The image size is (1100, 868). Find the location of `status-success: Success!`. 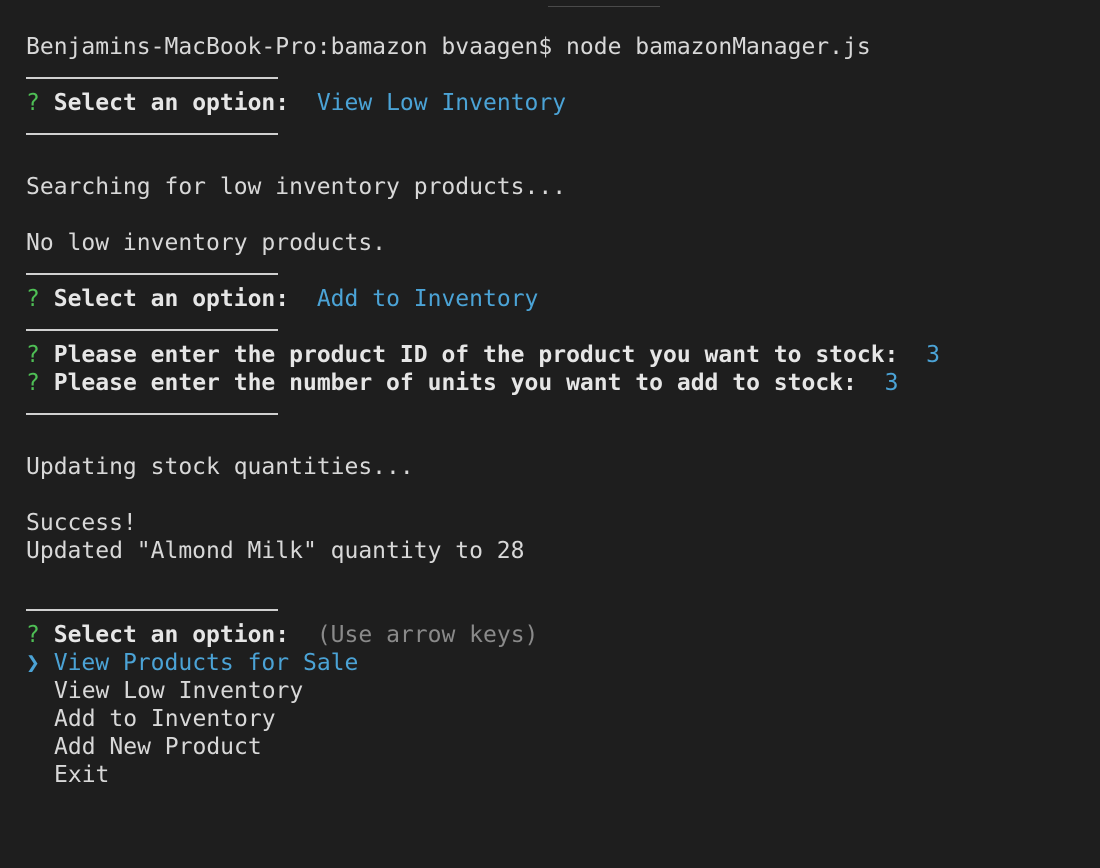

status-success: Success! is located at coordinates (81, 523).